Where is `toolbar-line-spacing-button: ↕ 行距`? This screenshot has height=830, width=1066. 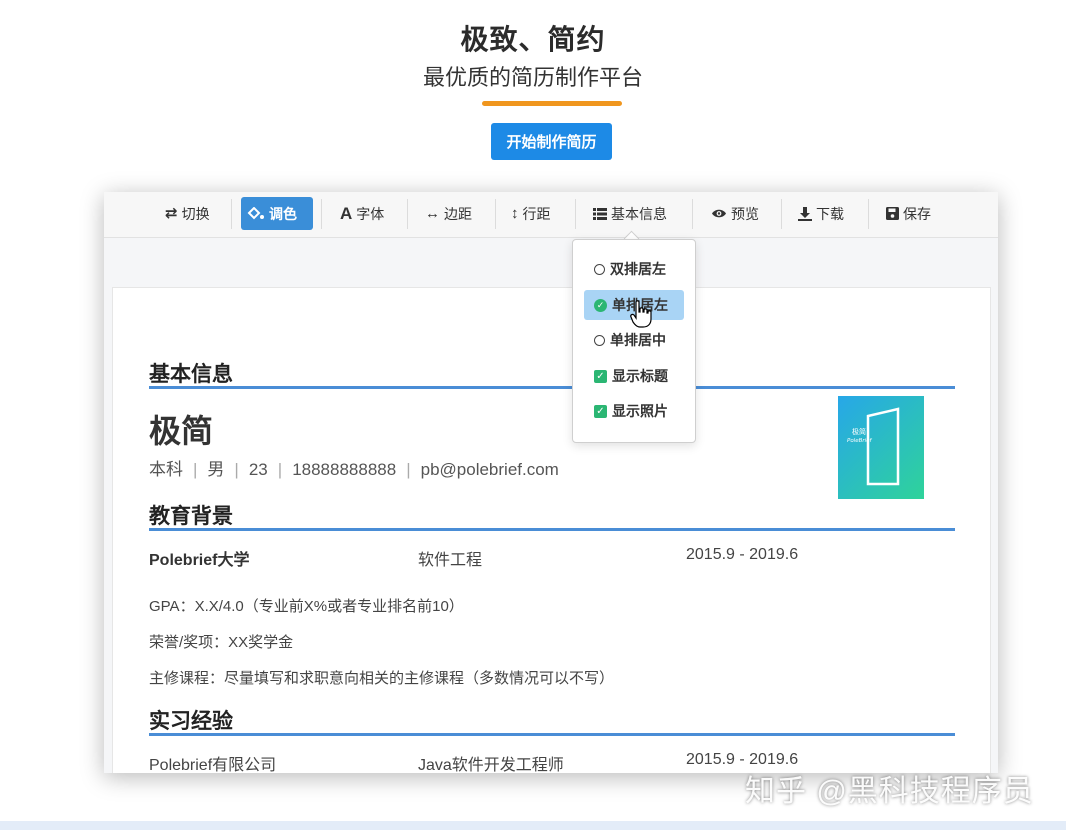 toolbar-line-spacing-button: ↕ 行距 is located at coordinates (531, 213).